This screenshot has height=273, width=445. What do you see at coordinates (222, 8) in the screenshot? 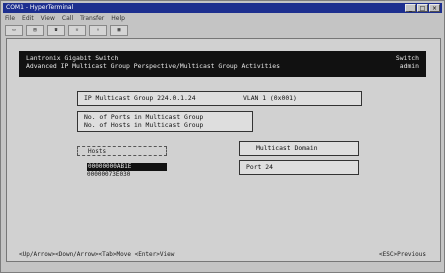
I see `title-bar: COM1 - HyperTerminal _ □ ×` at bounding box center [222, 8].